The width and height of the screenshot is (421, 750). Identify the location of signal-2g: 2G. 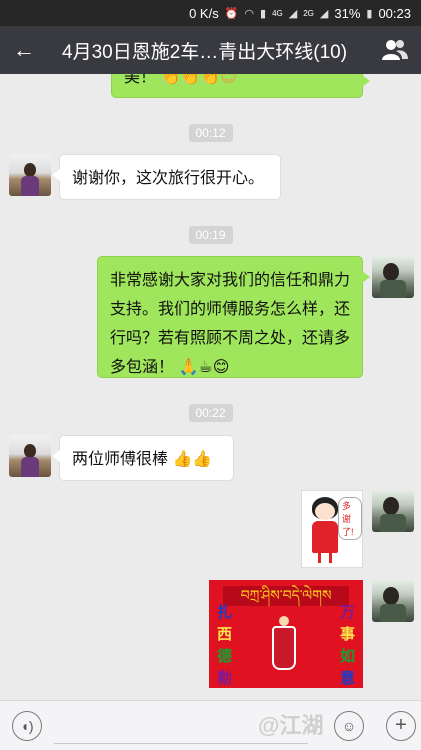
(308, 13).